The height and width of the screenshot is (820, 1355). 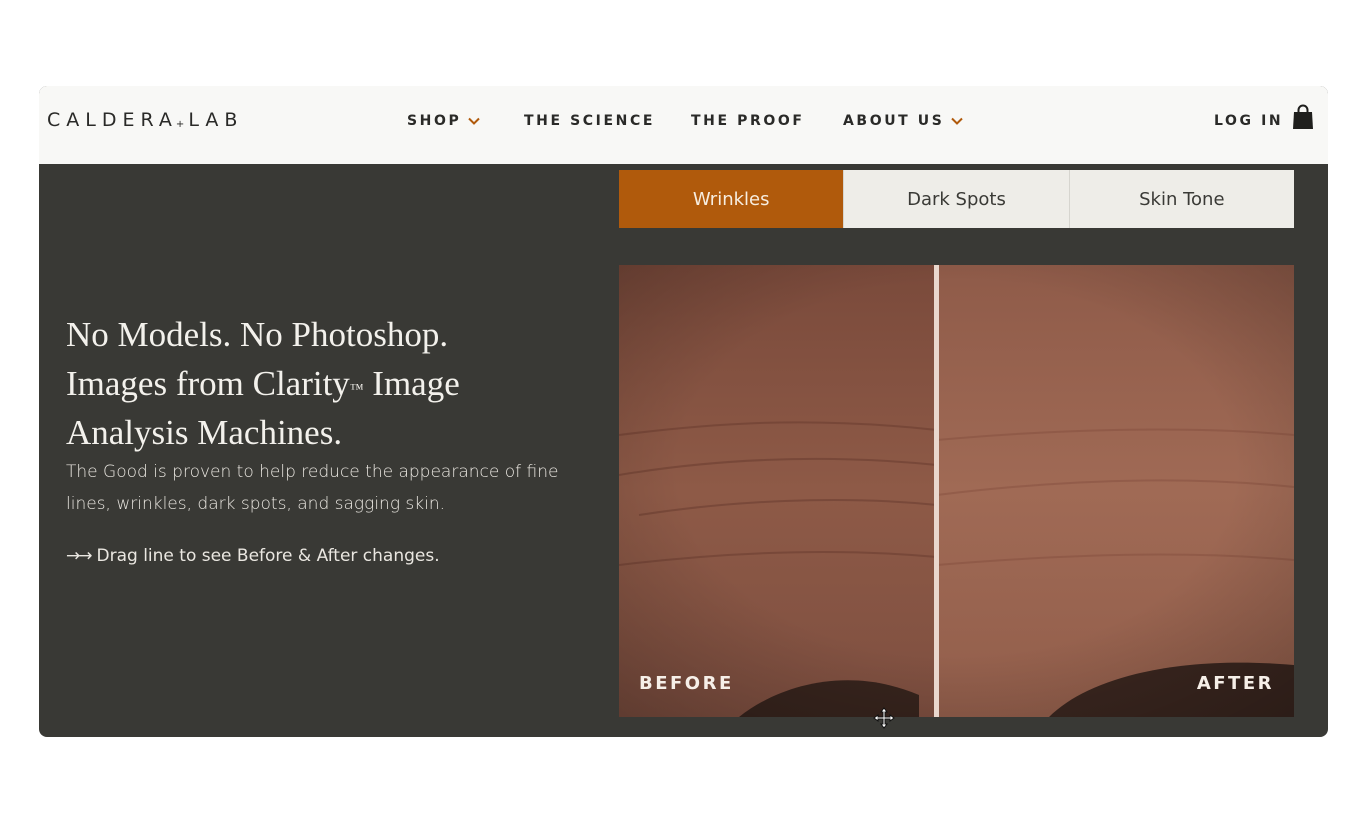 I want to click on double-arrow-right-icon: →→, so click(x=79, y=556).